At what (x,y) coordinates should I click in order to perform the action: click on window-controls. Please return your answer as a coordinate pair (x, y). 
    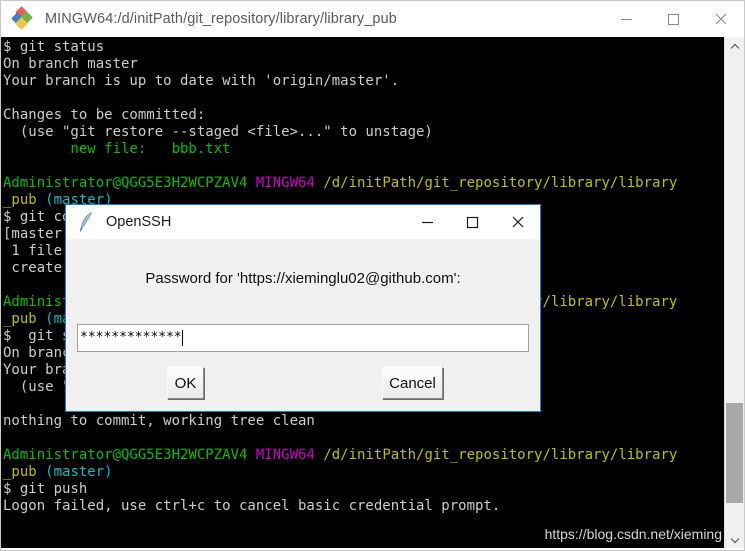
    Looking at the image, I should click on (673, 19).